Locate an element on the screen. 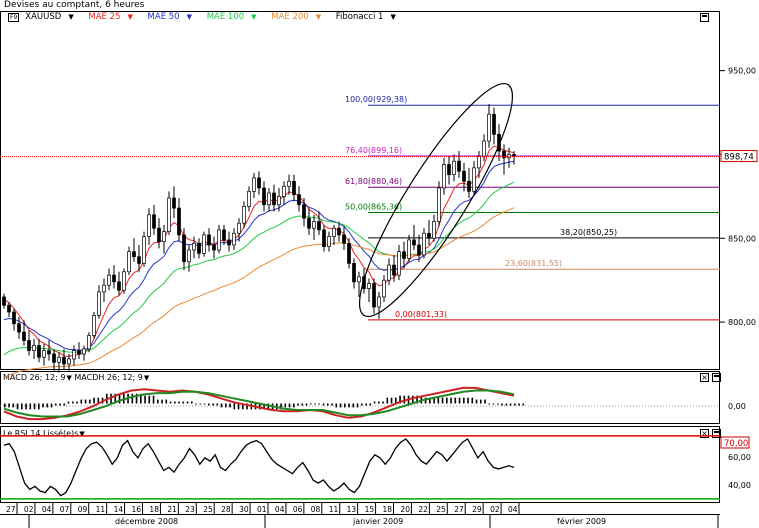  legend-mae100: MAE 100 ▼ is located at coordinates (235, 17).